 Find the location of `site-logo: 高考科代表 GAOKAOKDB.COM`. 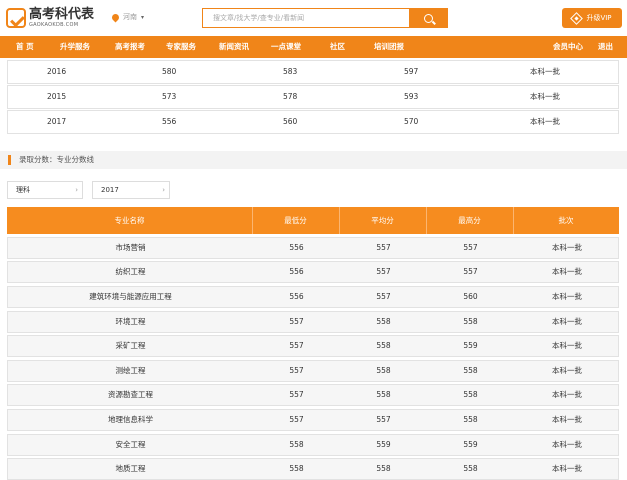

site-logo: 高考科代表 GAOKAOKDB.COM is located at coordinates (54, 18).